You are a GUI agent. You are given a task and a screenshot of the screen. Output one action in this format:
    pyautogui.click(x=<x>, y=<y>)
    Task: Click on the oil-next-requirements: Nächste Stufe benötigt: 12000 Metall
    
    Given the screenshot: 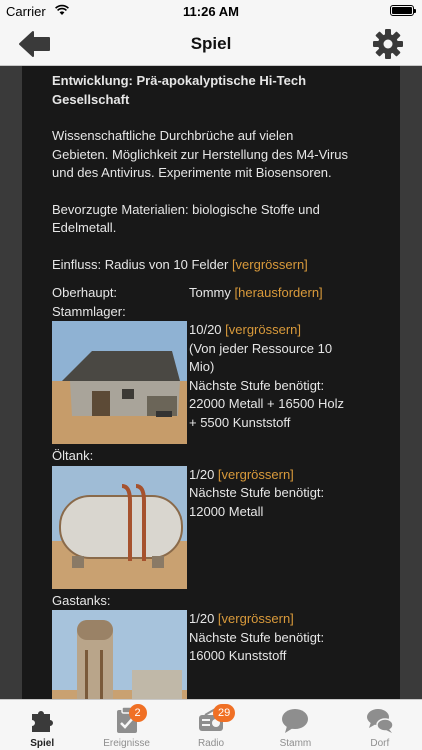 What is the action you would take?
    pyautogui.click(x=257, y=502)
    